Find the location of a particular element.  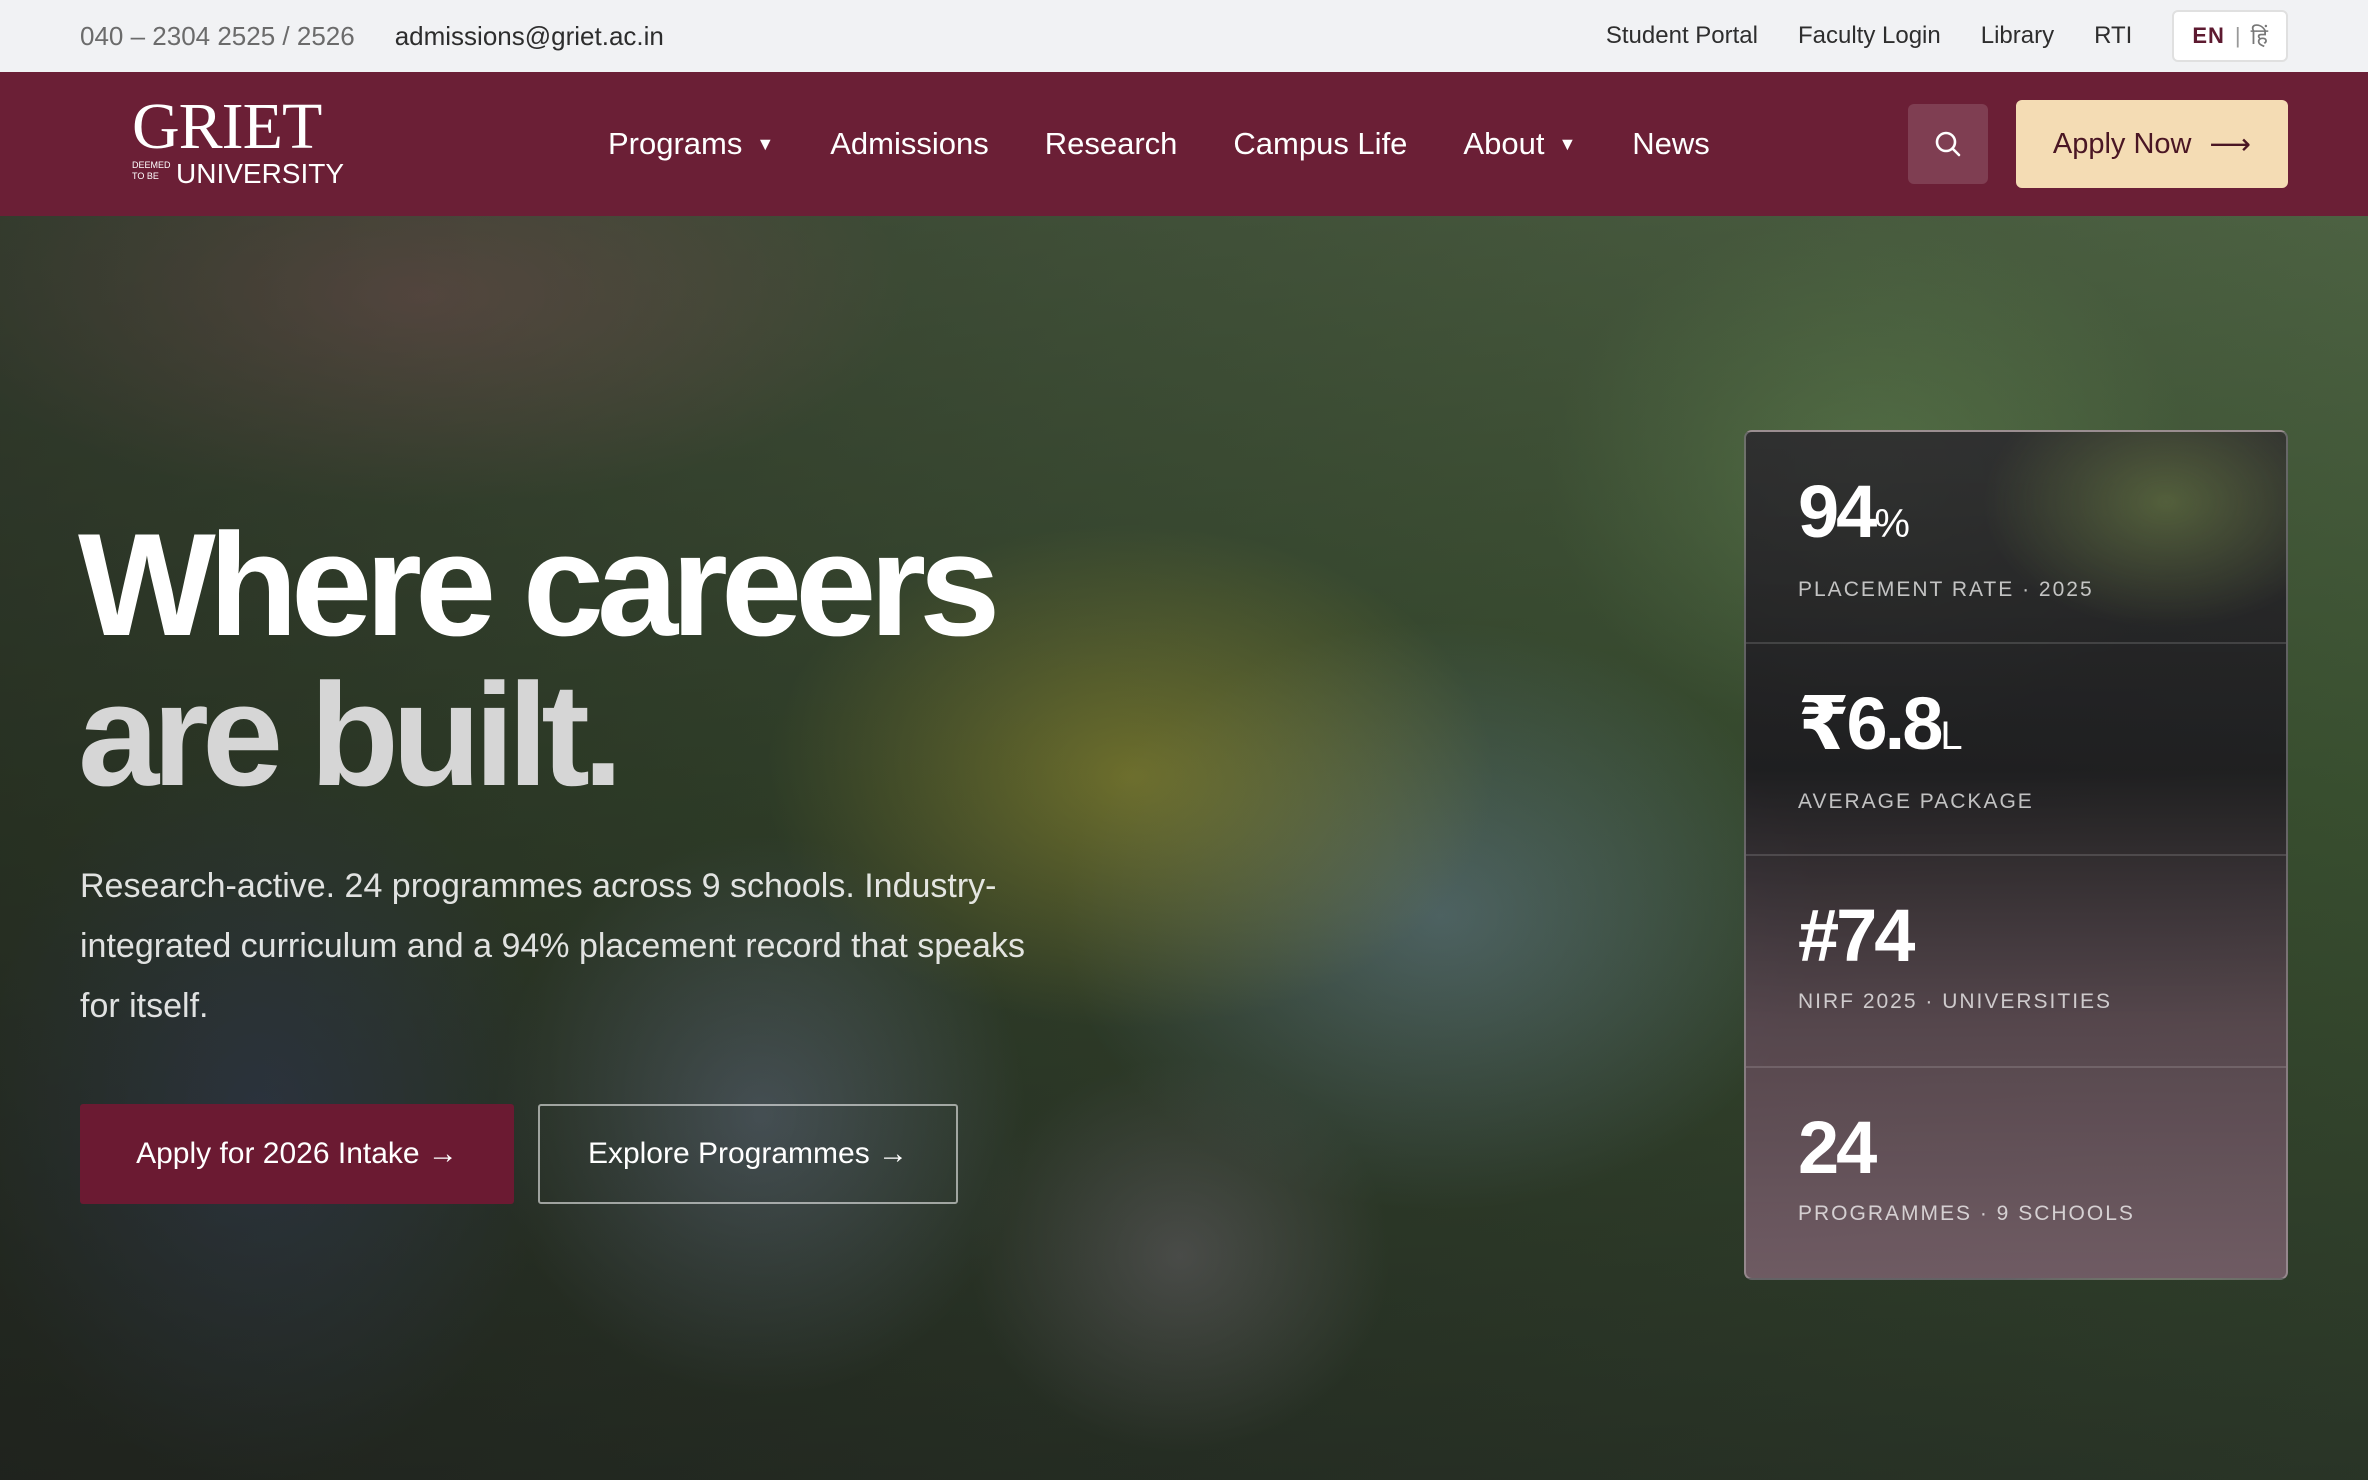

stat-label: NIRF 2025 · UNIVERSITIES is located at coordinates (1955, 1001).